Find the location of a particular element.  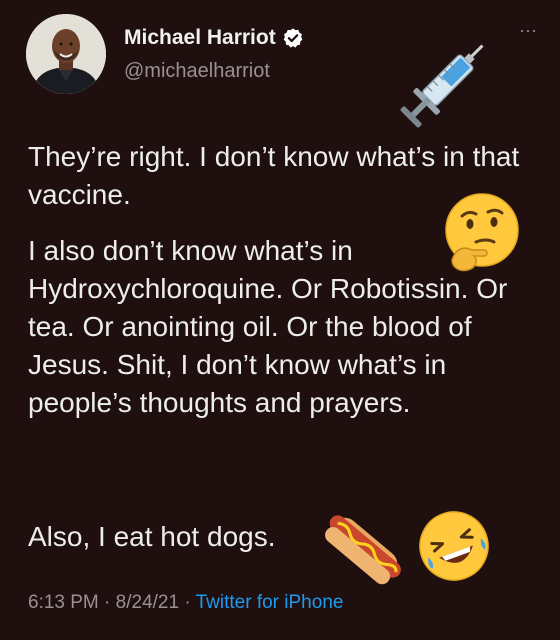

tweet-date: 8/24/21 is located at coordinates (147, 602).